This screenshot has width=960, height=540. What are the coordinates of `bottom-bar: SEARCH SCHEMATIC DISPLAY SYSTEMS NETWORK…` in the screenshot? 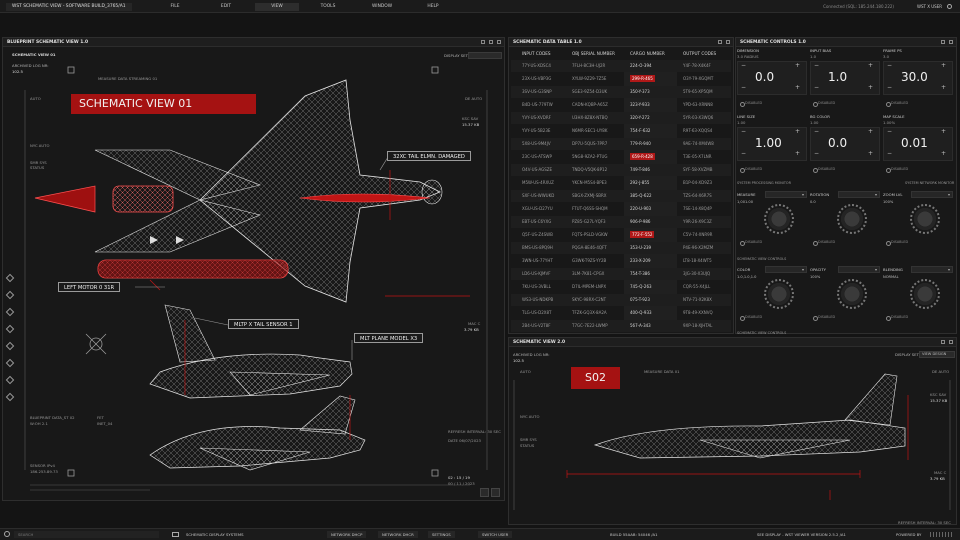 It's located at (480, 534).